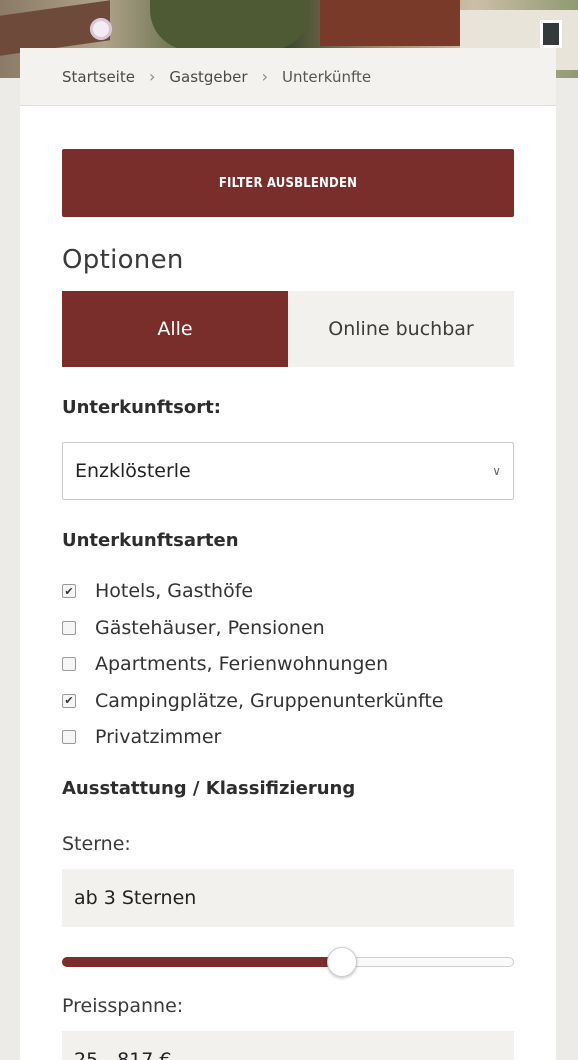 Image resolution: width=578 pixels, height=1060 pixels. Describe the element at coordinates (326, 76) in the screenshot. I see `breadcrumb-current: Unterkünfte` at that location.